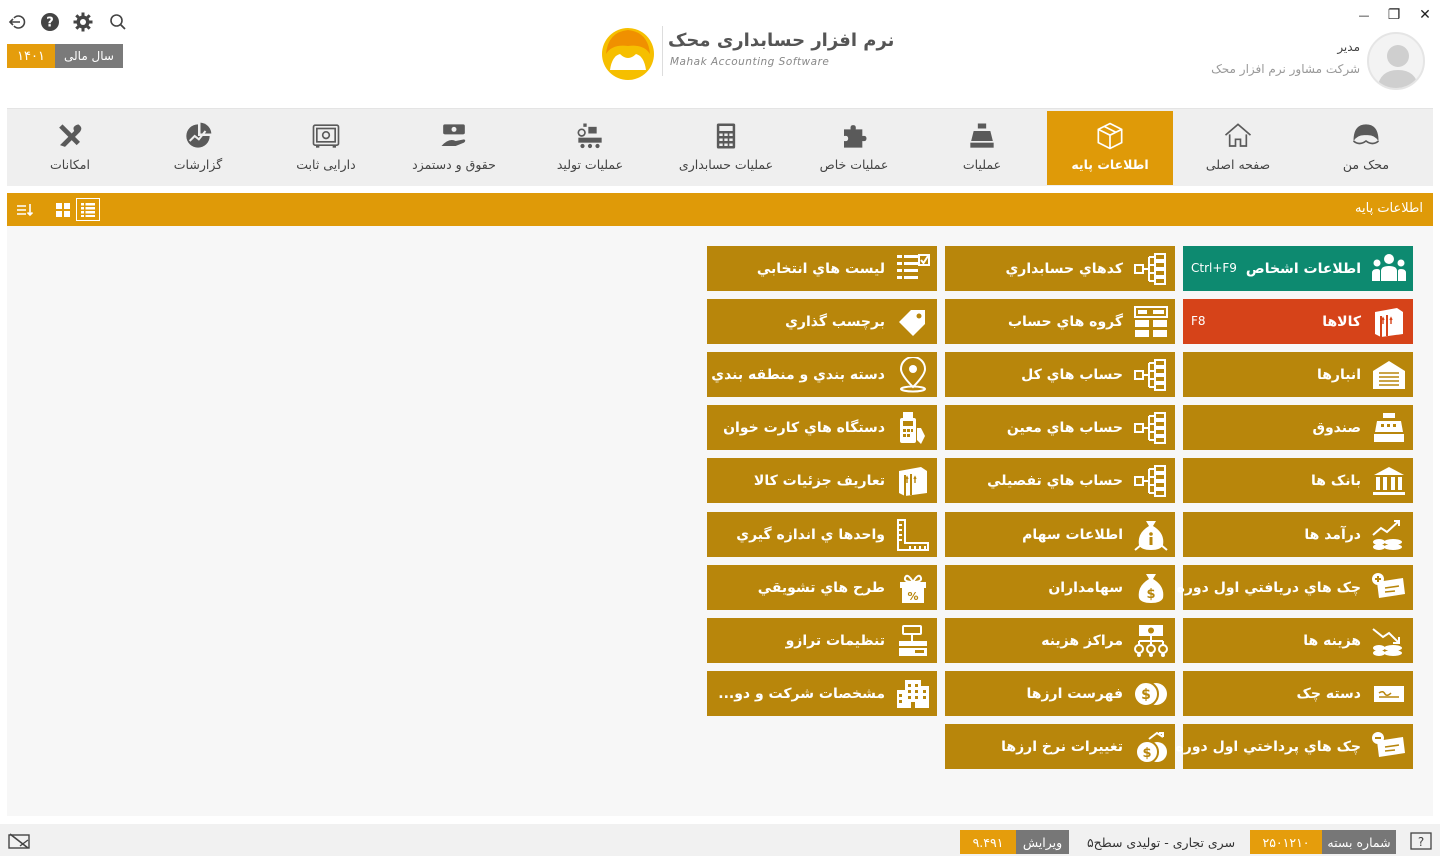 The image size is (1440, 856). I want to click on nav-item: صفحه اصلی, so click(1238, 148).